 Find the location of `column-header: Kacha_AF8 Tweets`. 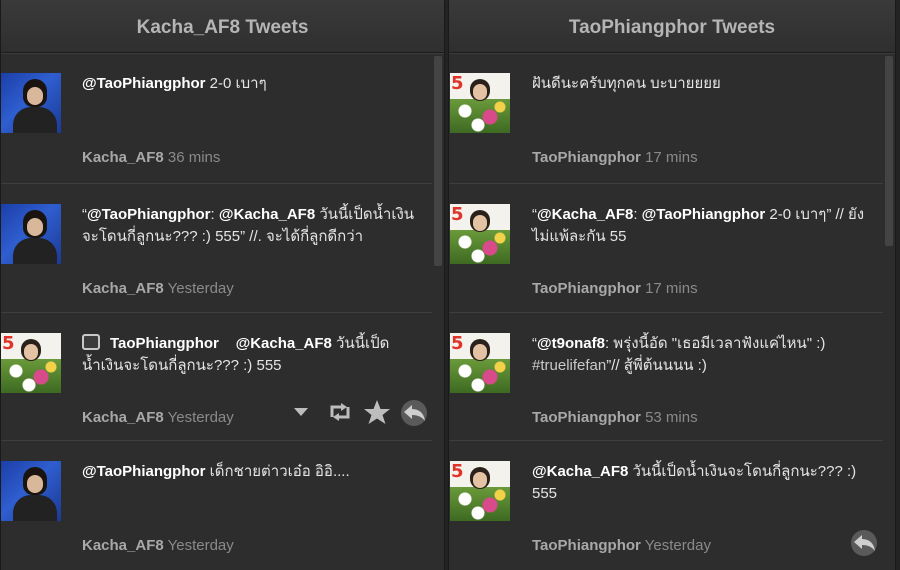

column-header: Kacha_AF8 Tweets is located at coordinates (222, 26).